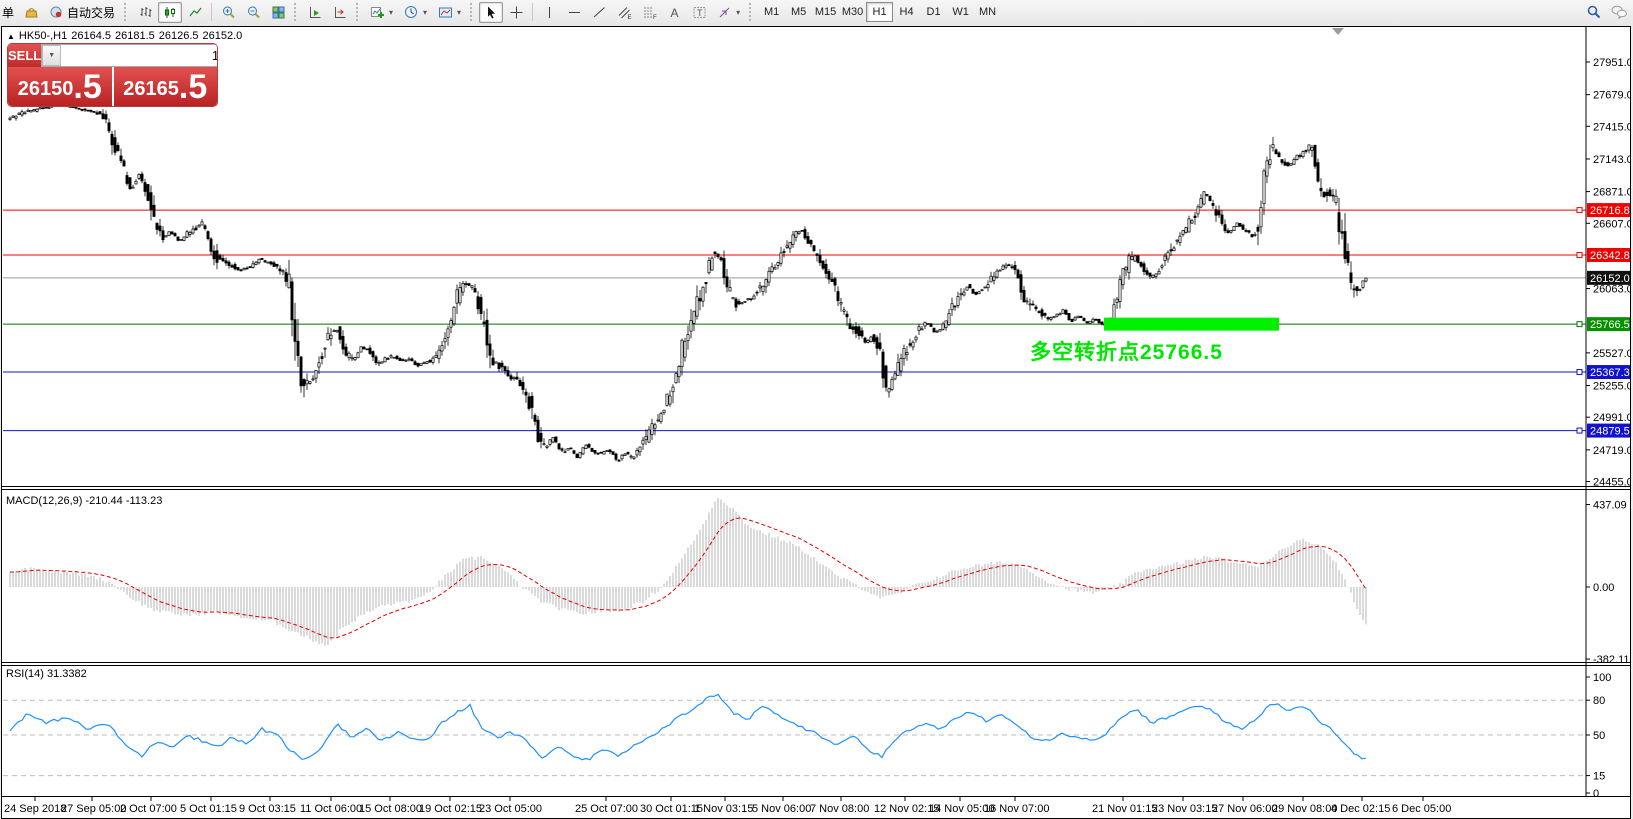  I want to click on candlestick-chart-icon, so click(169, 12).